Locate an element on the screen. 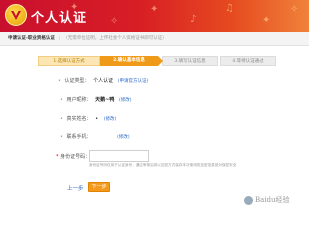 The height and width of the screenshot is (240, 320). breadcrumb-current: 申请认证-职业资格认证 is located at coordinates (31, 38).